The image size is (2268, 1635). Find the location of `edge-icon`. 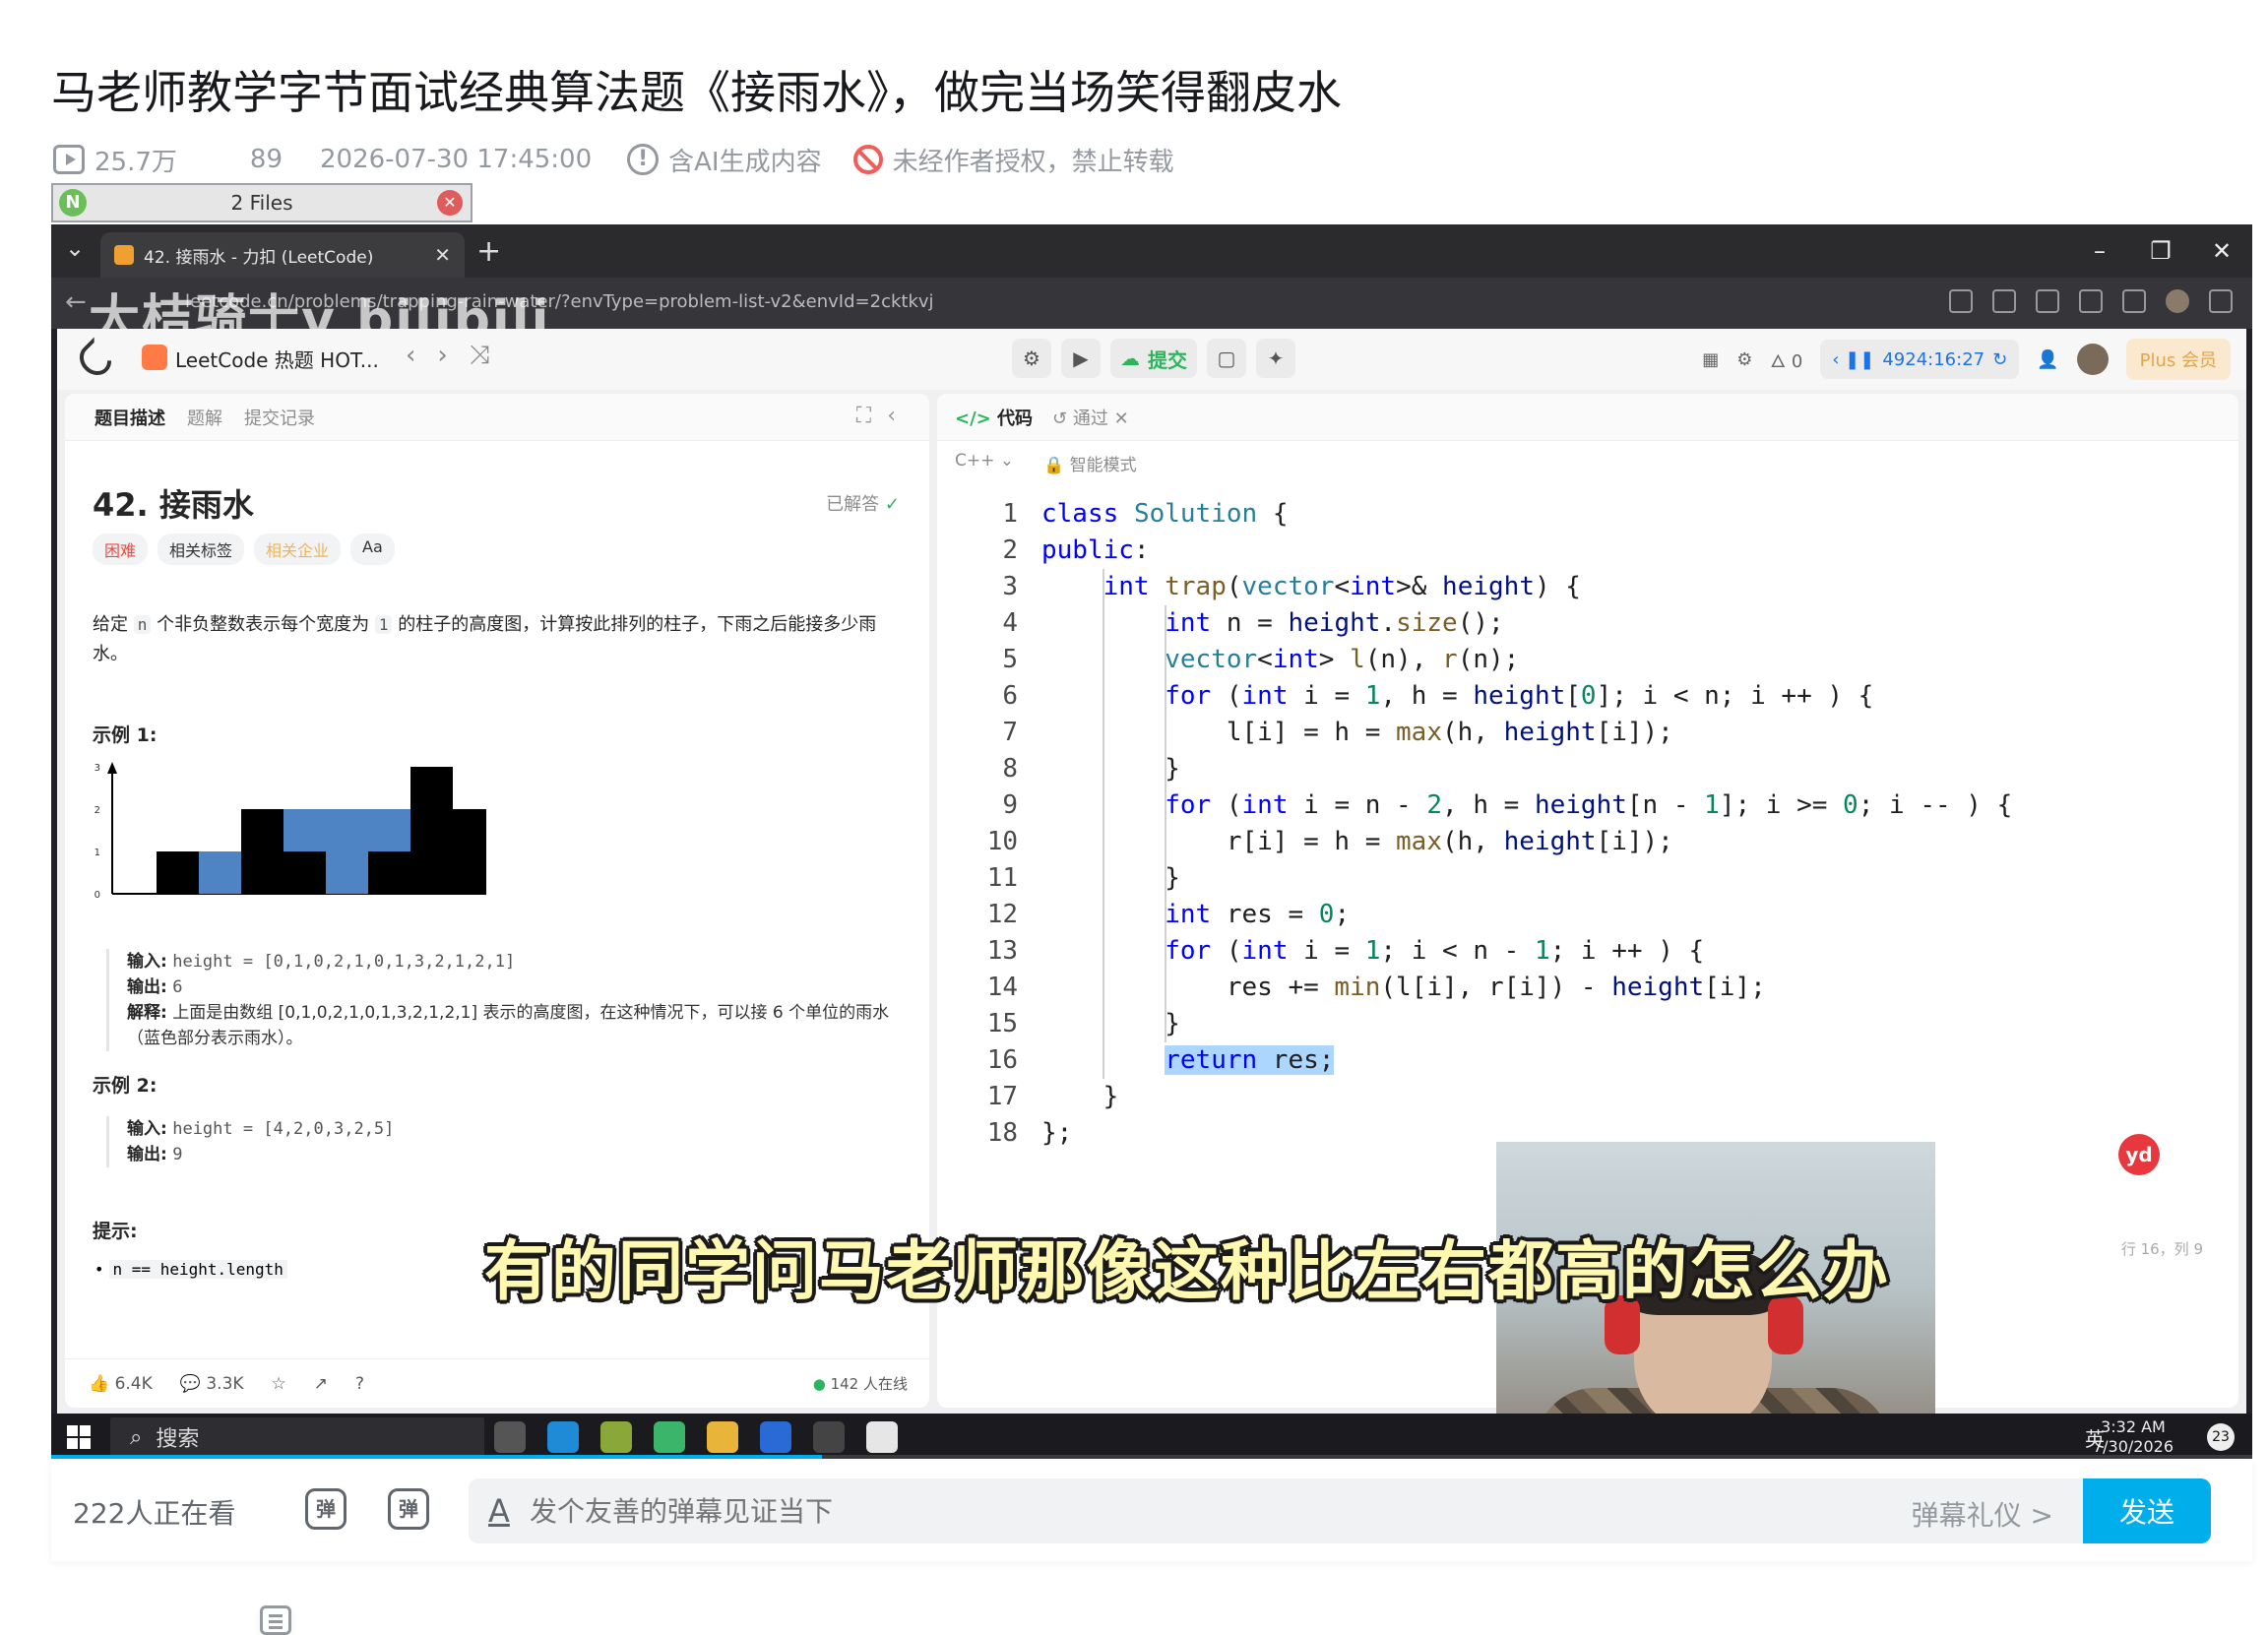

edge-icon is located at coordinates (563, 1437).